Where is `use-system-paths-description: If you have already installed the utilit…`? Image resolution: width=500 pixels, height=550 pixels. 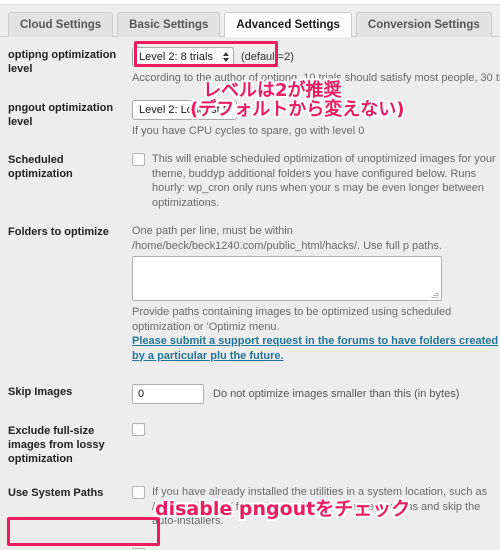
use-system-paths-description: If you have already installed the utilit… is located at coordinates (320, 506).